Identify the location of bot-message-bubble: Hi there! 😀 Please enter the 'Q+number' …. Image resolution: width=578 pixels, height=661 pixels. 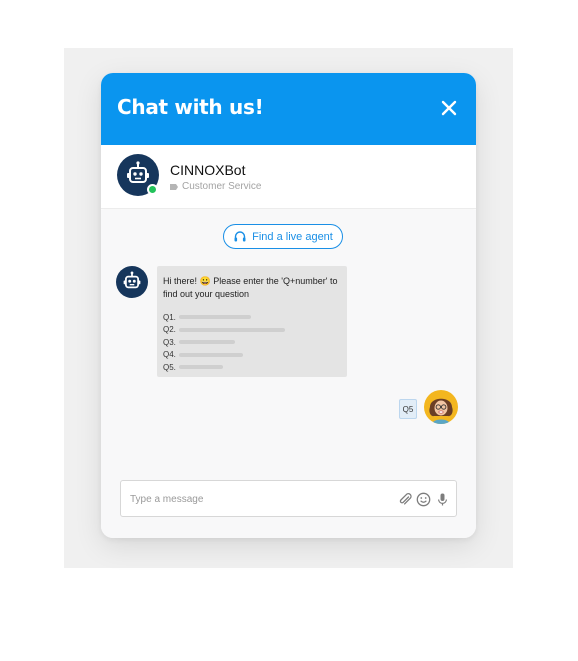
(252, 321).